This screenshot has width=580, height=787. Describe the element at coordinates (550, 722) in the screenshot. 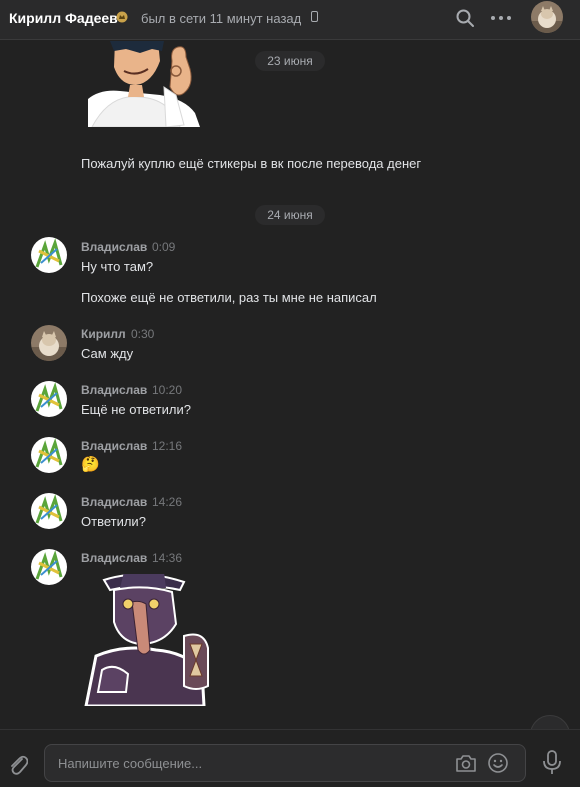

I see `scroll-down-button` at that location.